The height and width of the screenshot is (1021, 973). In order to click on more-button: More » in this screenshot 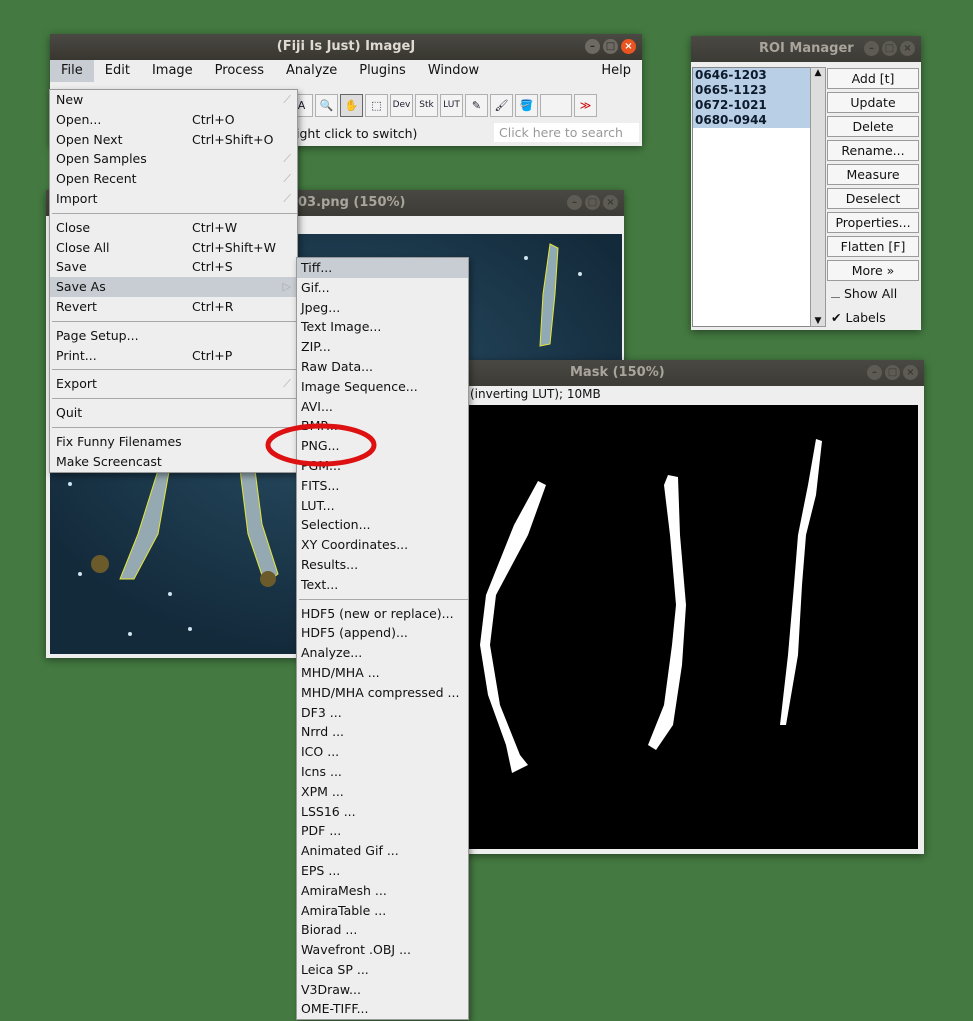, I will do `click(873, 270)`.